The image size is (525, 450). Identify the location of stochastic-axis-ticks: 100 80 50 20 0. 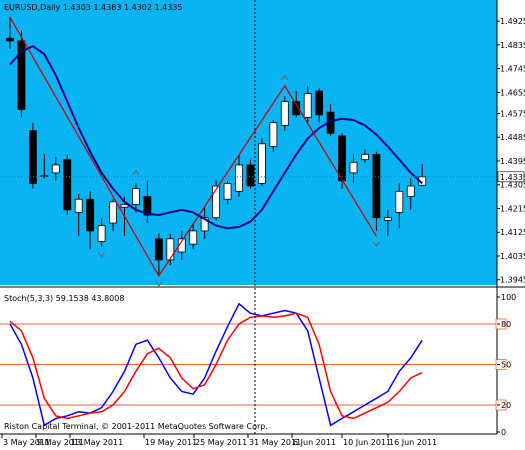
(506, 365).